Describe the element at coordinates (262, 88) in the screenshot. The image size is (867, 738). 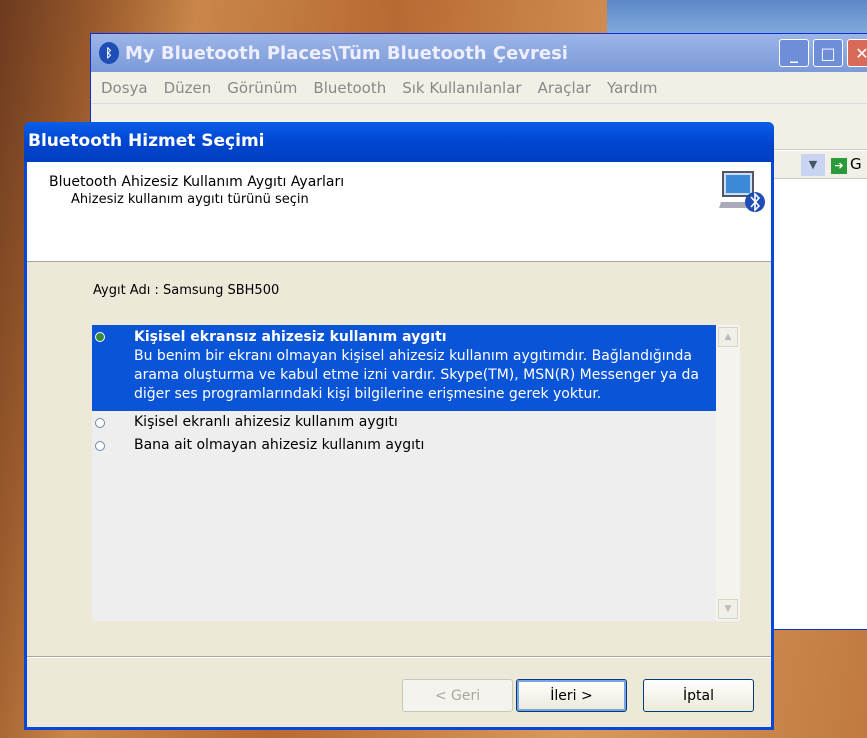
I see `menu-gorunum: Görünüm` at that location.